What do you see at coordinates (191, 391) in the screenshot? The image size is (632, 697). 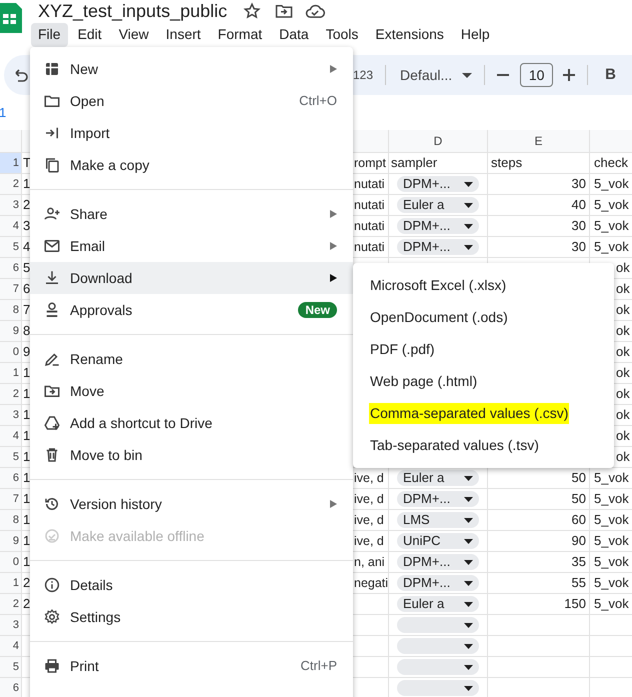 I see `menu-item: Move` at bounding box center [191, 391].